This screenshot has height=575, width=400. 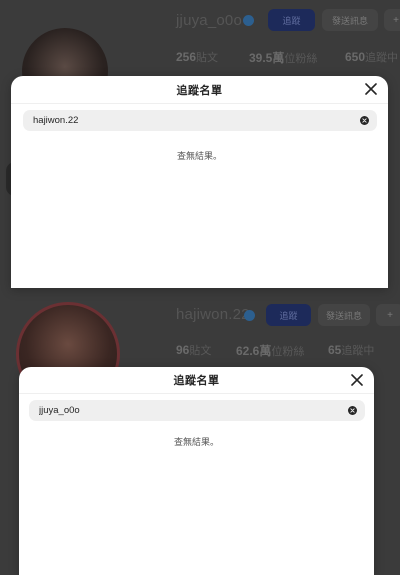 I want to click on profile-username: hajiwon.22, so click(x=213, y=314).